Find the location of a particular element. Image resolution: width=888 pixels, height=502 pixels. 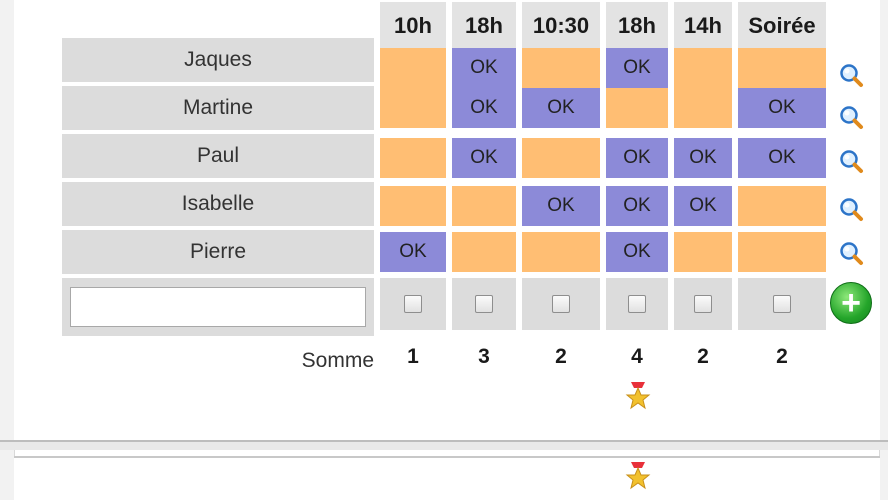

participant-name-input is located at coordinates (218, 307).